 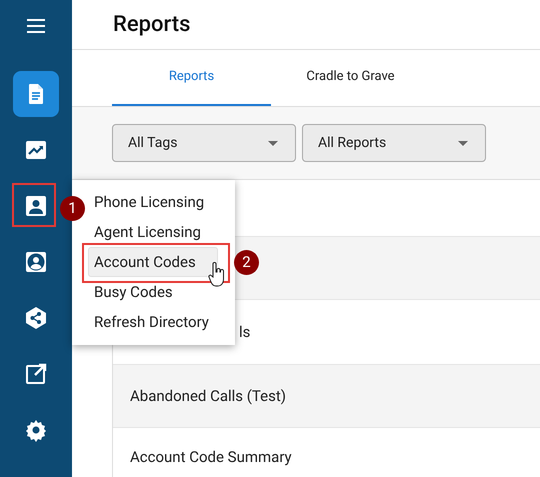 What do you see at coordinates (153, 143) in the screenshot?
I see `dropdown-value: All Tags` at bounding box center [153, 143].